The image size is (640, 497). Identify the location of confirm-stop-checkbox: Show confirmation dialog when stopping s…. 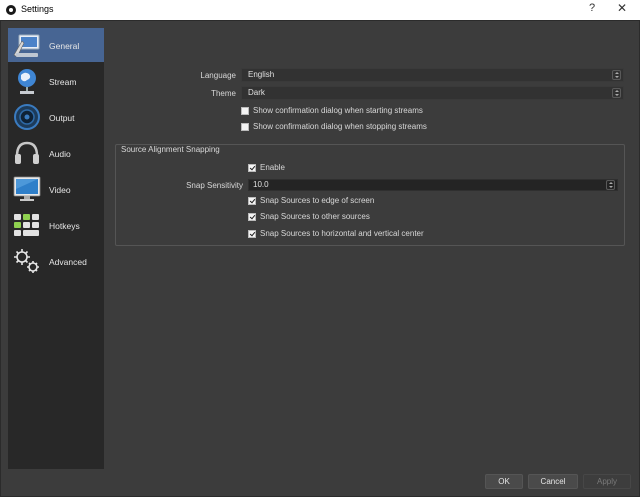
(341, 128).